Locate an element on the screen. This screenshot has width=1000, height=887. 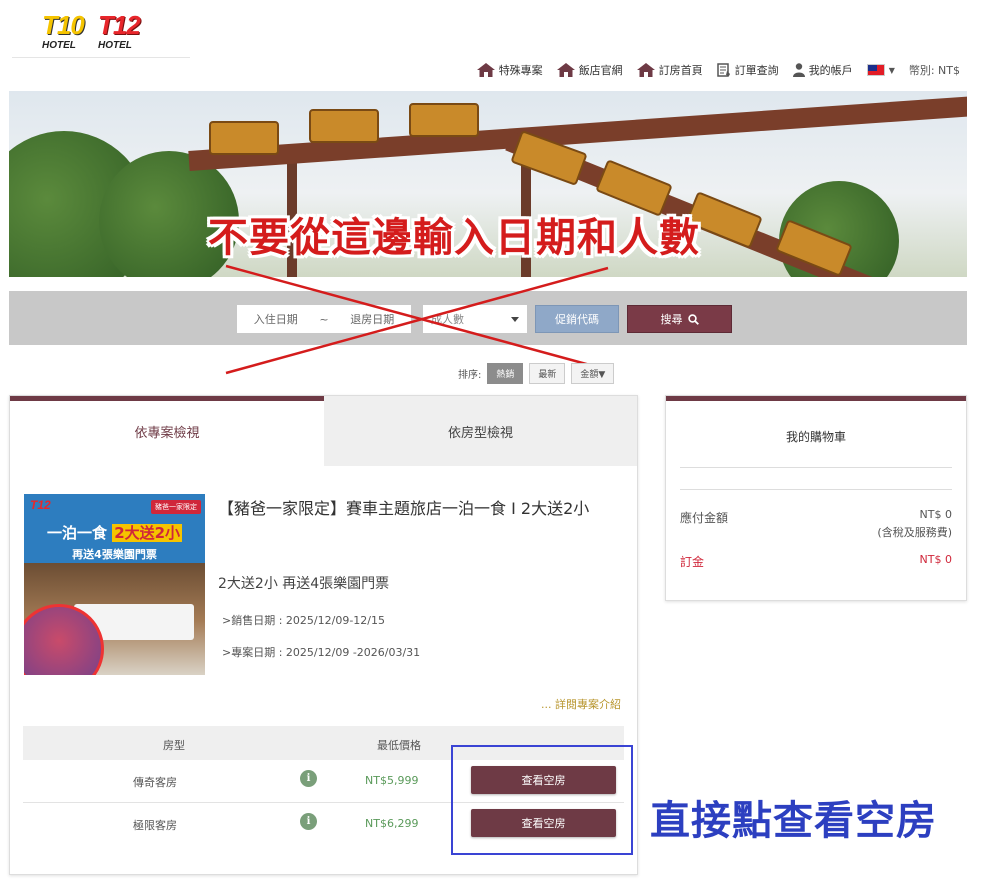
nav-hotel-site: 飯店官網 is located at coordinates (589, 70).